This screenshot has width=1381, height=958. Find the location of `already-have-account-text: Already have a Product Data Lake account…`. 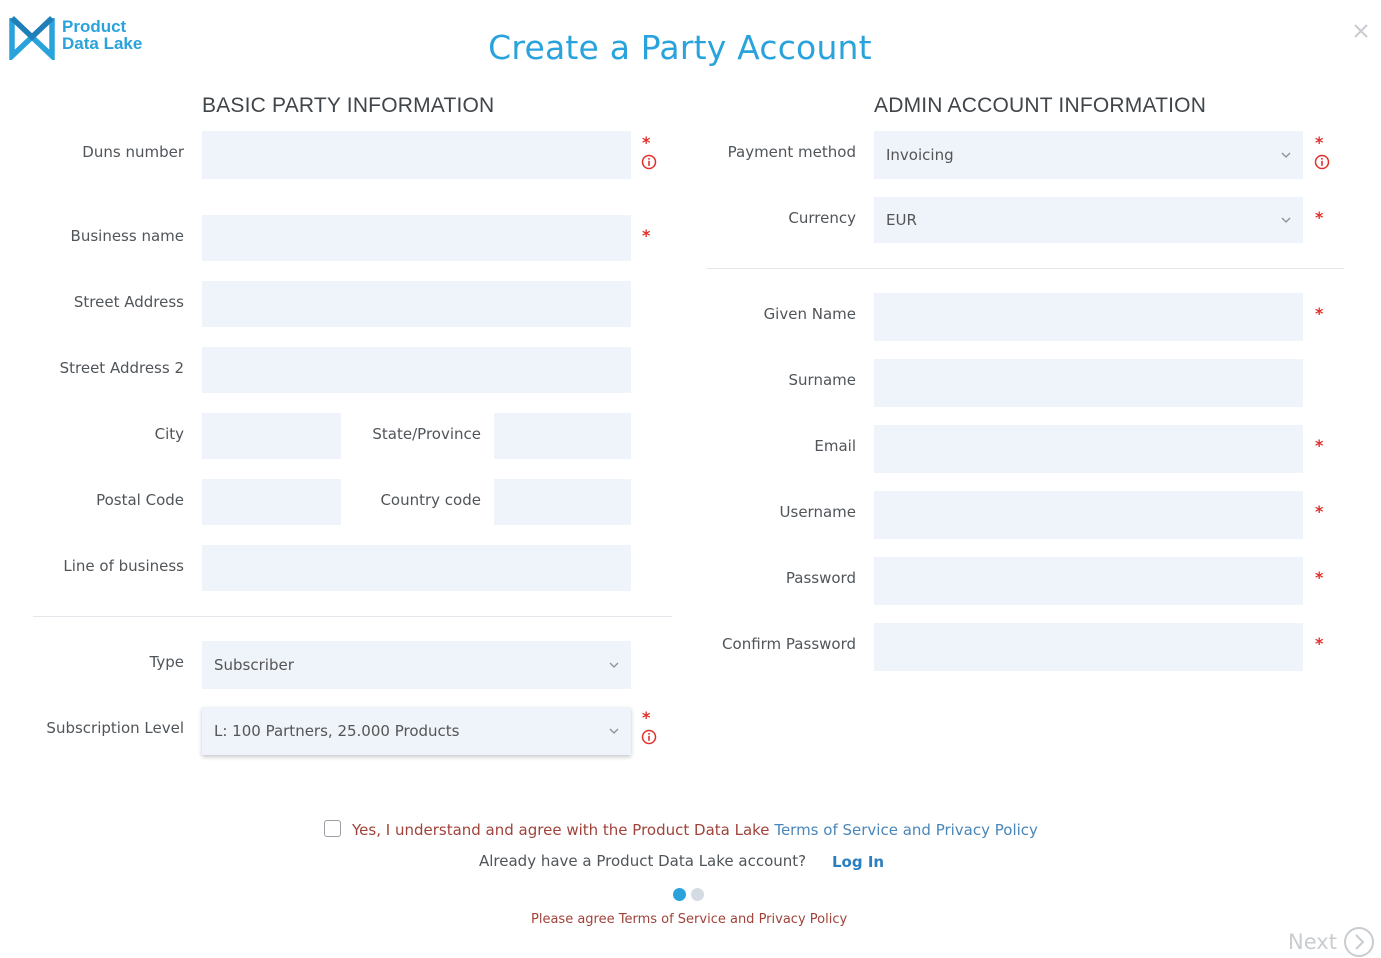

already-have-account-text: Already have a Product Data Lake account… is located at coordinates (643, 861).